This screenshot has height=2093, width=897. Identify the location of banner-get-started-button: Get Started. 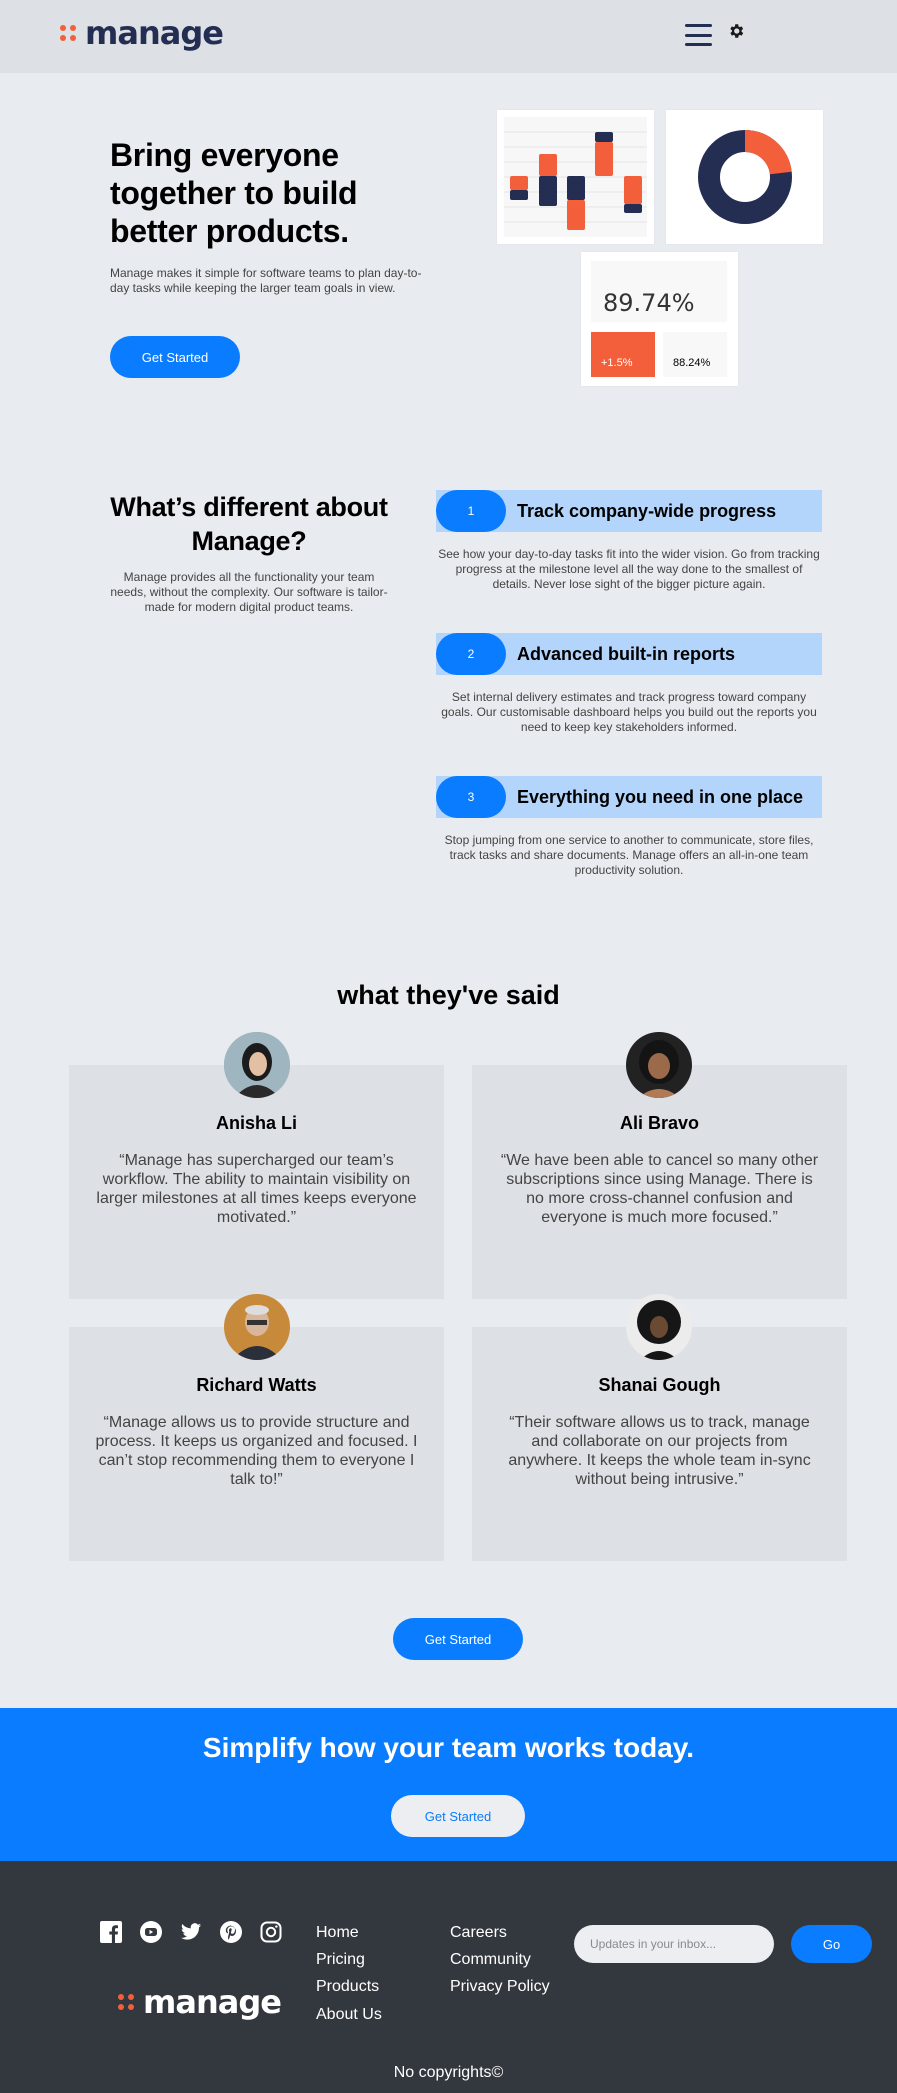
(458, 1816).